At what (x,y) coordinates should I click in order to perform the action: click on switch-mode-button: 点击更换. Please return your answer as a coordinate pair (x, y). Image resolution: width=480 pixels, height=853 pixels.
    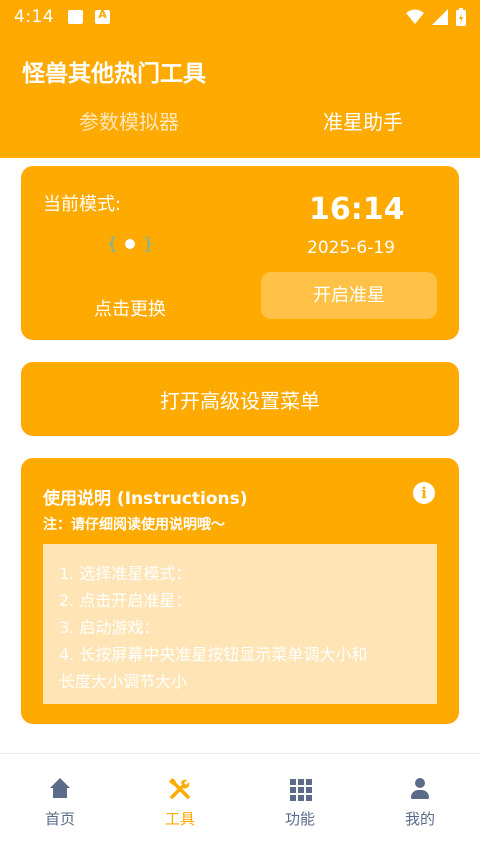
    Looking at the image, I should click on (130, 308).